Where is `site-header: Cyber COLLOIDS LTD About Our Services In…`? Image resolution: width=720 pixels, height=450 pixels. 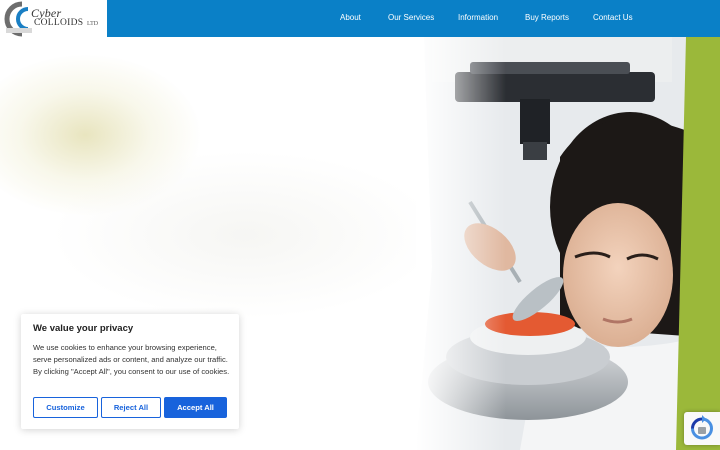 site-header: Cyber COLLOIDS LTD About Our Services In… is located at coordinates (360, 18).